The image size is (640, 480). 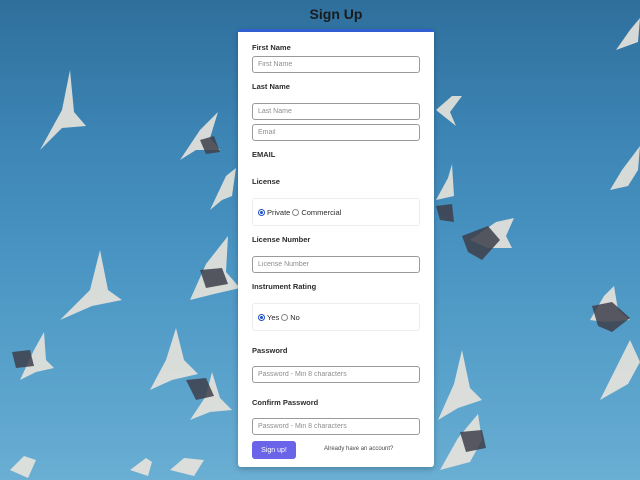 I want to click on instrument-option-no-label: No, so click(x=295, y=317).